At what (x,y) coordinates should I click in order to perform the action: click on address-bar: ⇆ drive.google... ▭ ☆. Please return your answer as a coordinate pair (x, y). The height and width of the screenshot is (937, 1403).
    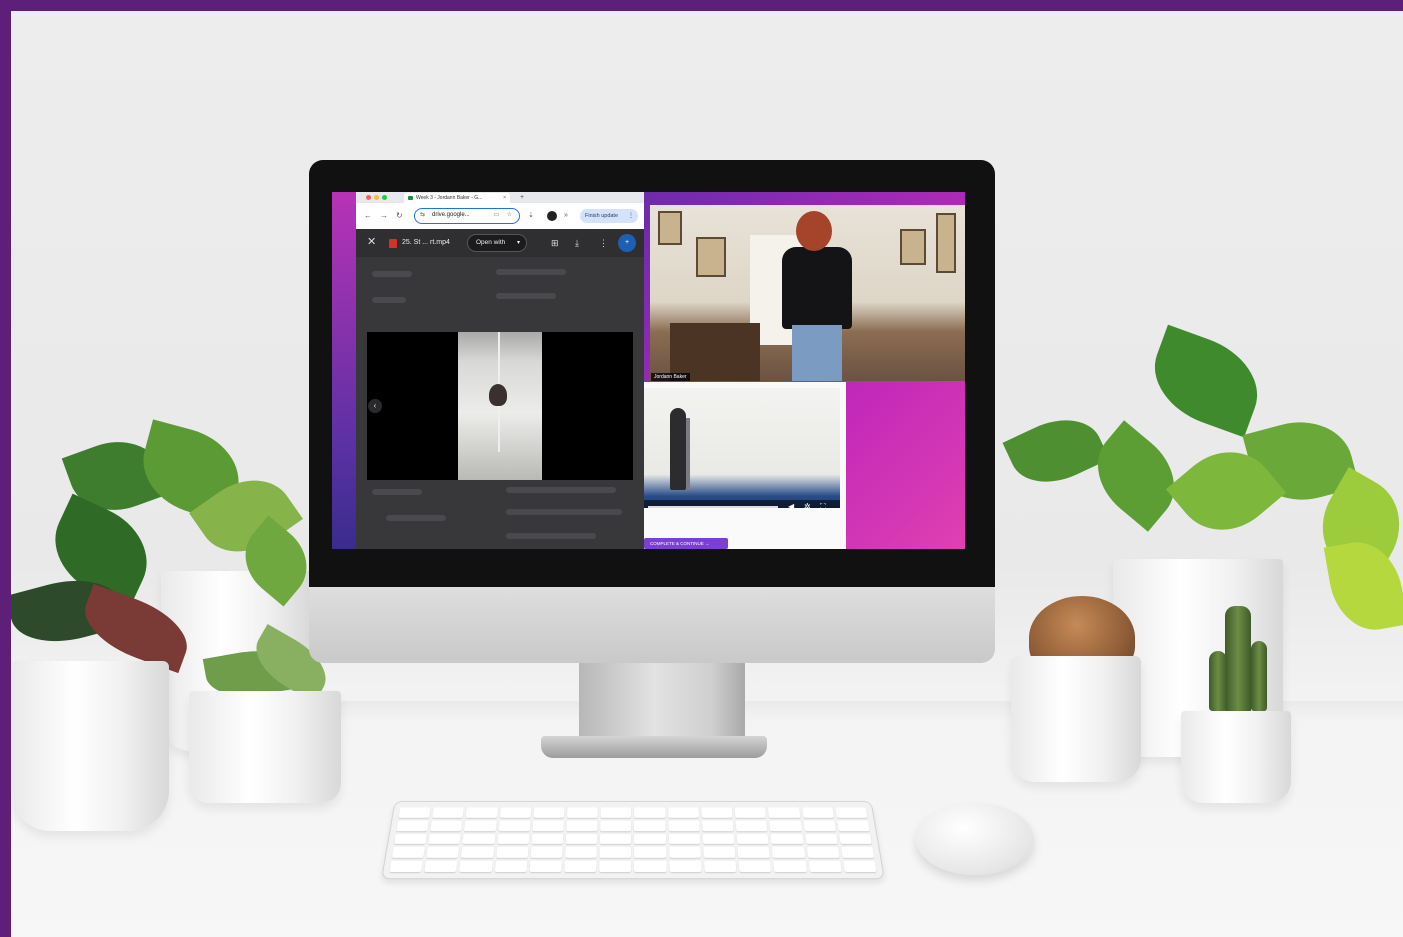
    Looking at the image, I should click on (467, 216).